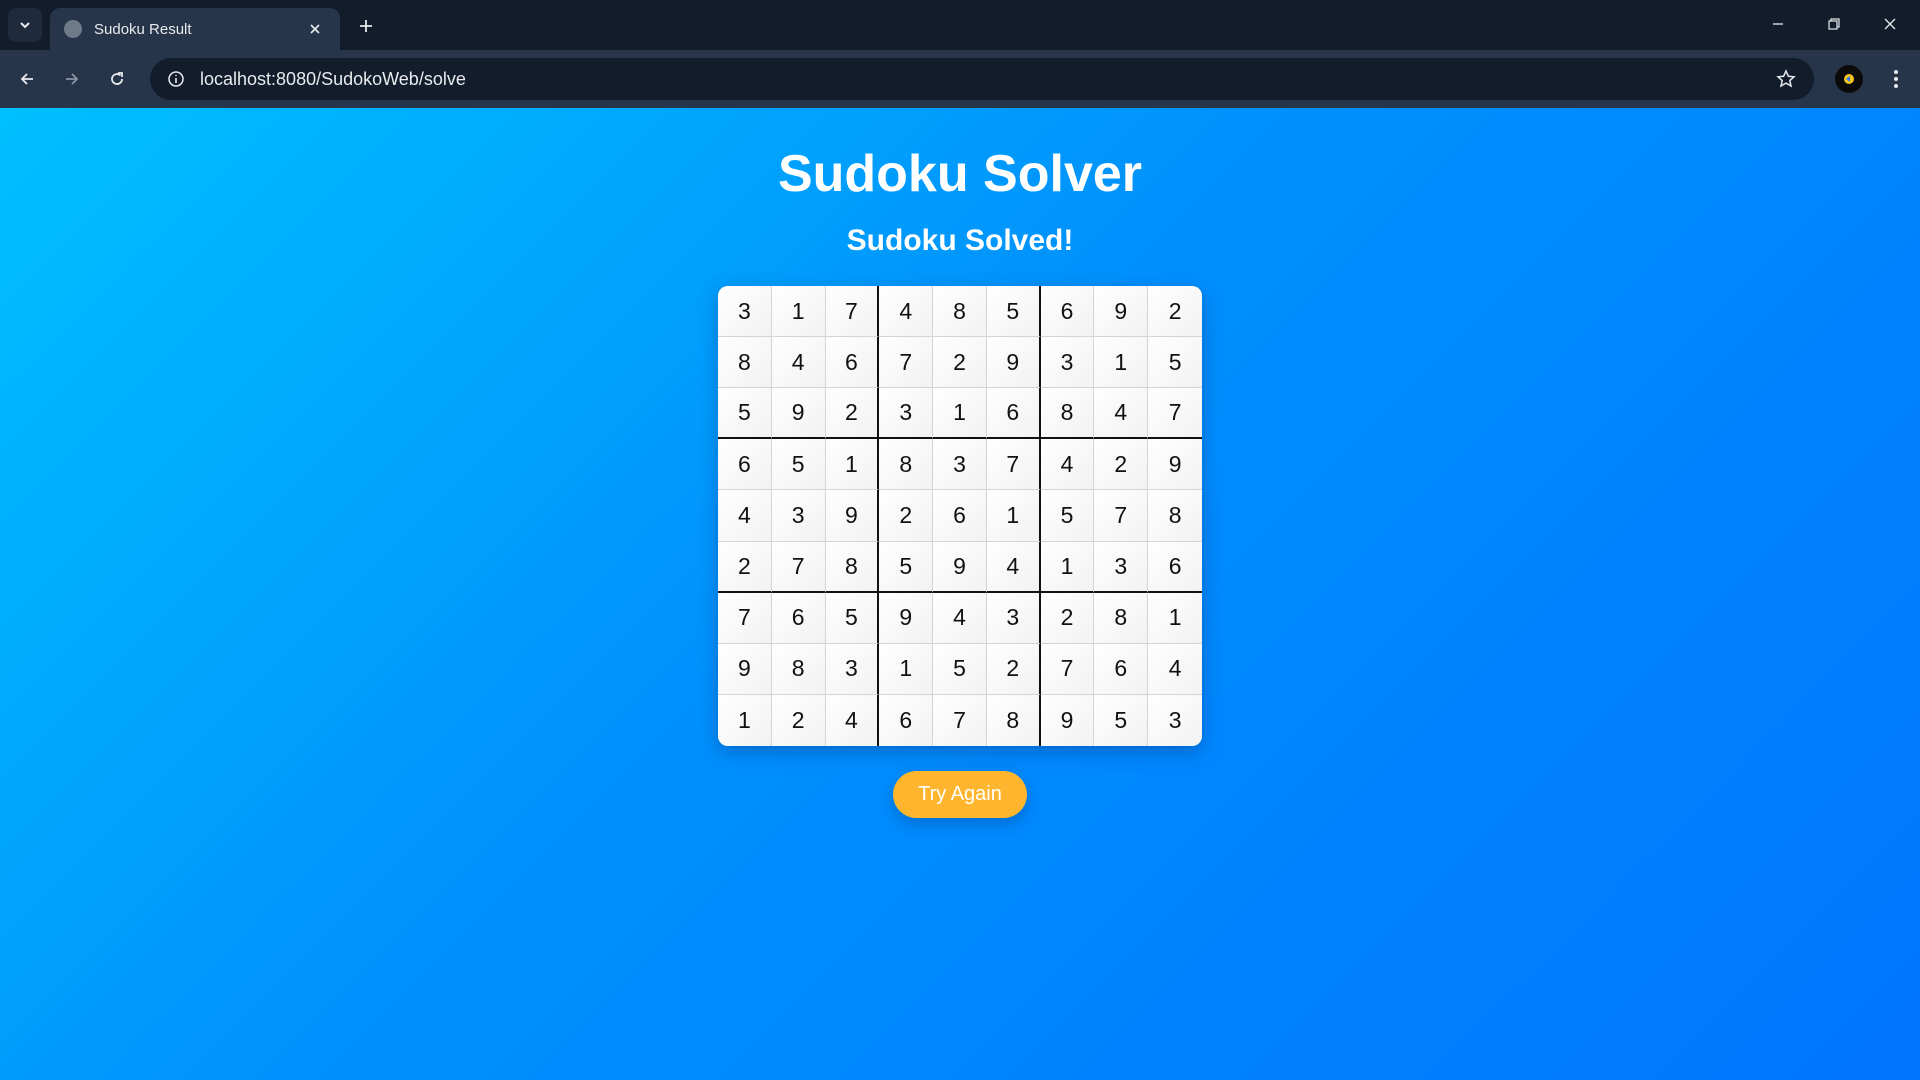 This screenshot has height=1080, width=1920. I want to click on status-message: Sudoku Solved!, so click(960, 240).